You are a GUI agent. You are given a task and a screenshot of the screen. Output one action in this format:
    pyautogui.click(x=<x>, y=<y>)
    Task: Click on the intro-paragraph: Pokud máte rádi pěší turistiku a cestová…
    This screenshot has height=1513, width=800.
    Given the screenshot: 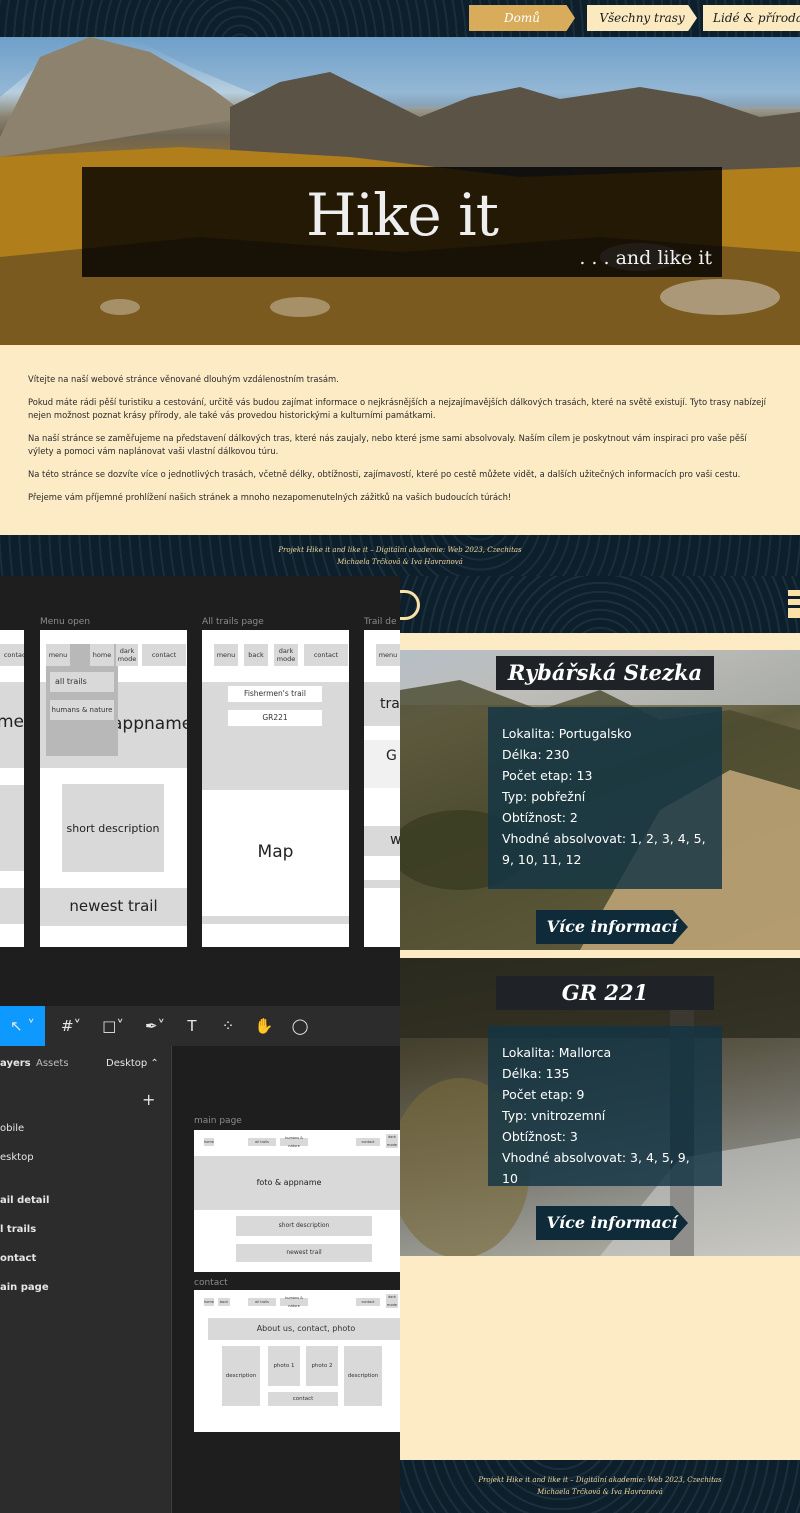 What is the action you would take?
    pyautogui.click(x=397, y=408)
    